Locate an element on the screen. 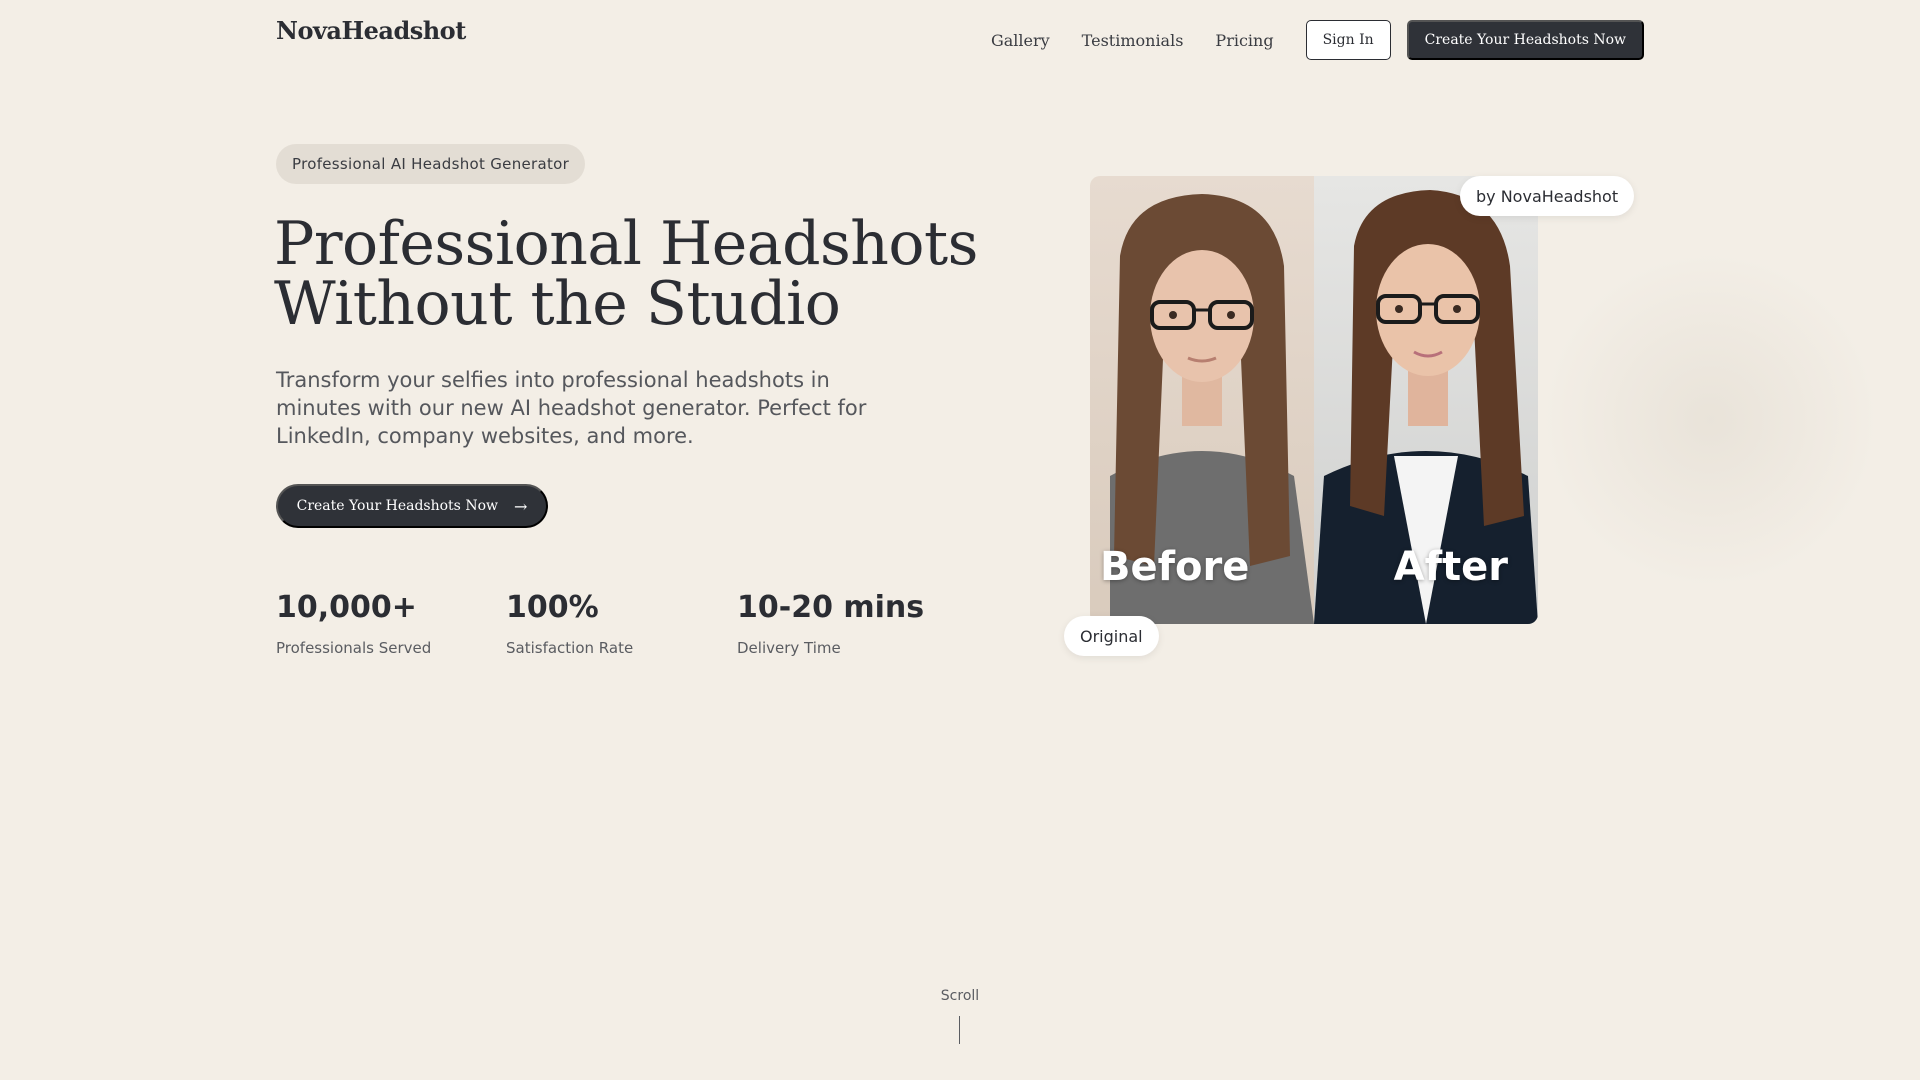  stat-delivery: 10-20 mins Delivery Time is located at coordinates (847, 623).